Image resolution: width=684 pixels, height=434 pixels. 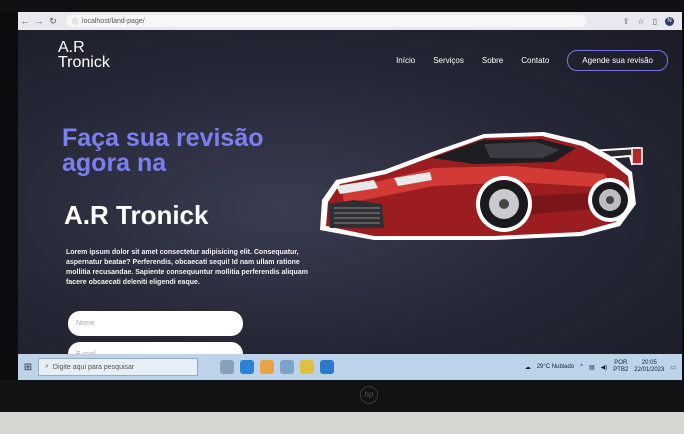 I want to click on chevron-up-icon: ^, so click(x=581, y=367).